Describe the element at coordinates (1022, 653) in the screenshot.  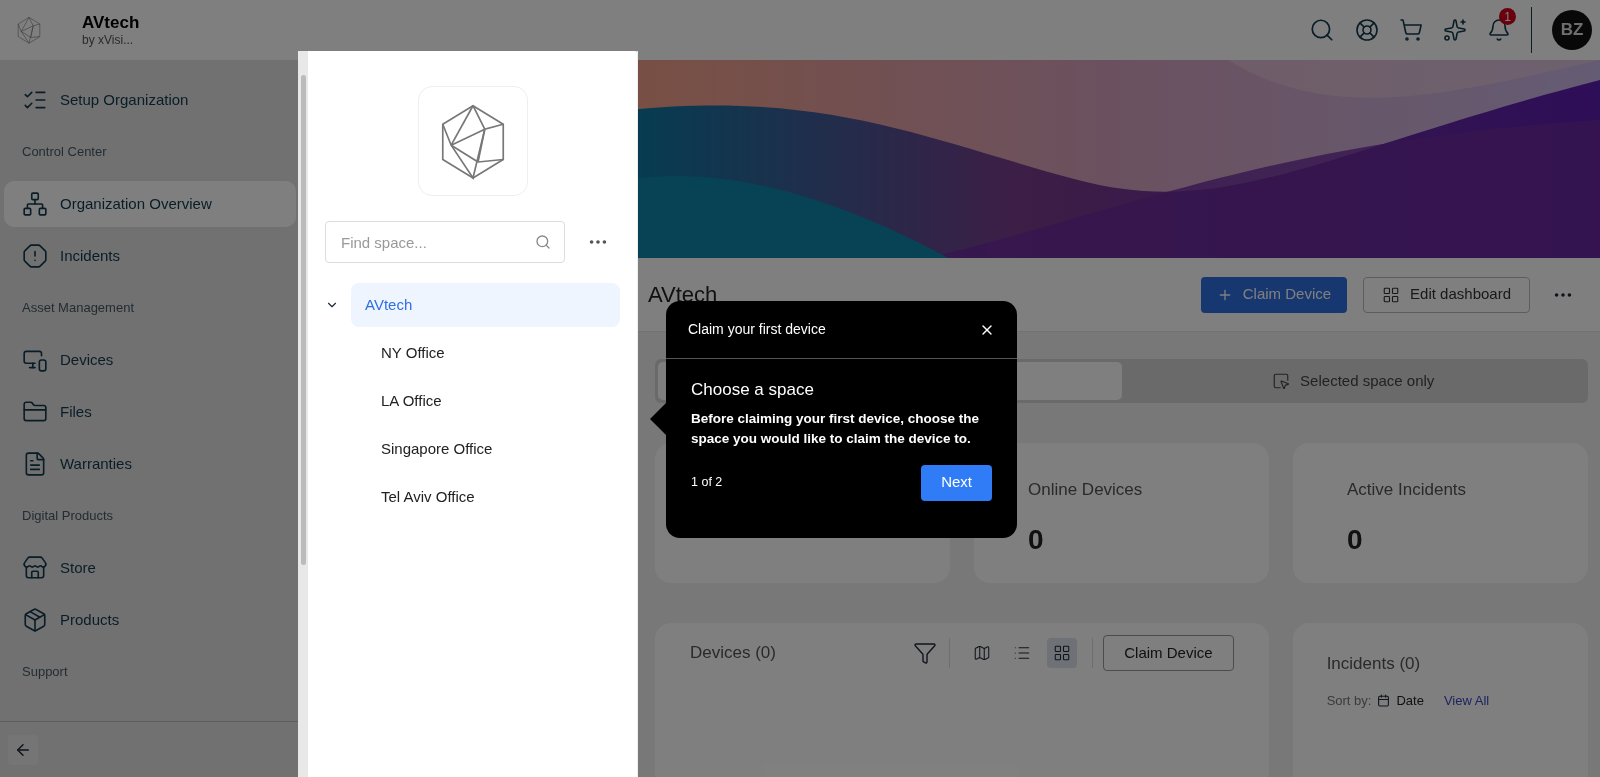
I see `list-icon` at that location.